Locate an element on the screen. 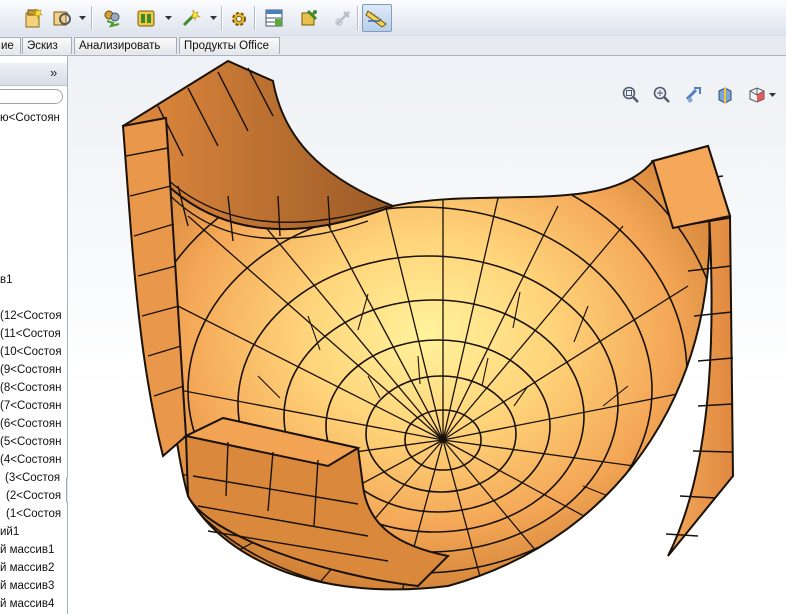 This screenshot has height=614, width=786. assembly-tool-icon is located at coordinates (146, 18).